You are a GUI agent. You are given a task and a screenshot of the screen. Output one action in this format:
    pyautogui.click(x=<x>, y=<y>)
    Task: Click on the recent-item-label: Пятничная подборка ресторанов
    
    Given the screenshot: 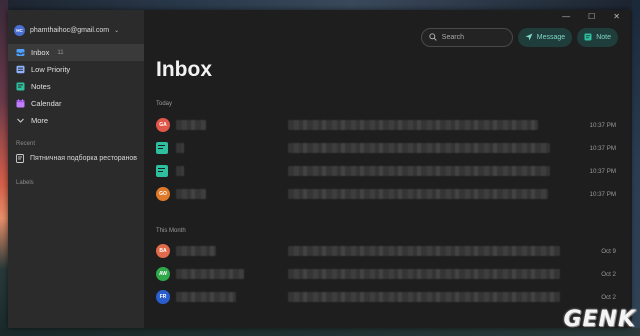 What is the action you would take?
    pyautogui.click(x=83, y=158)
    